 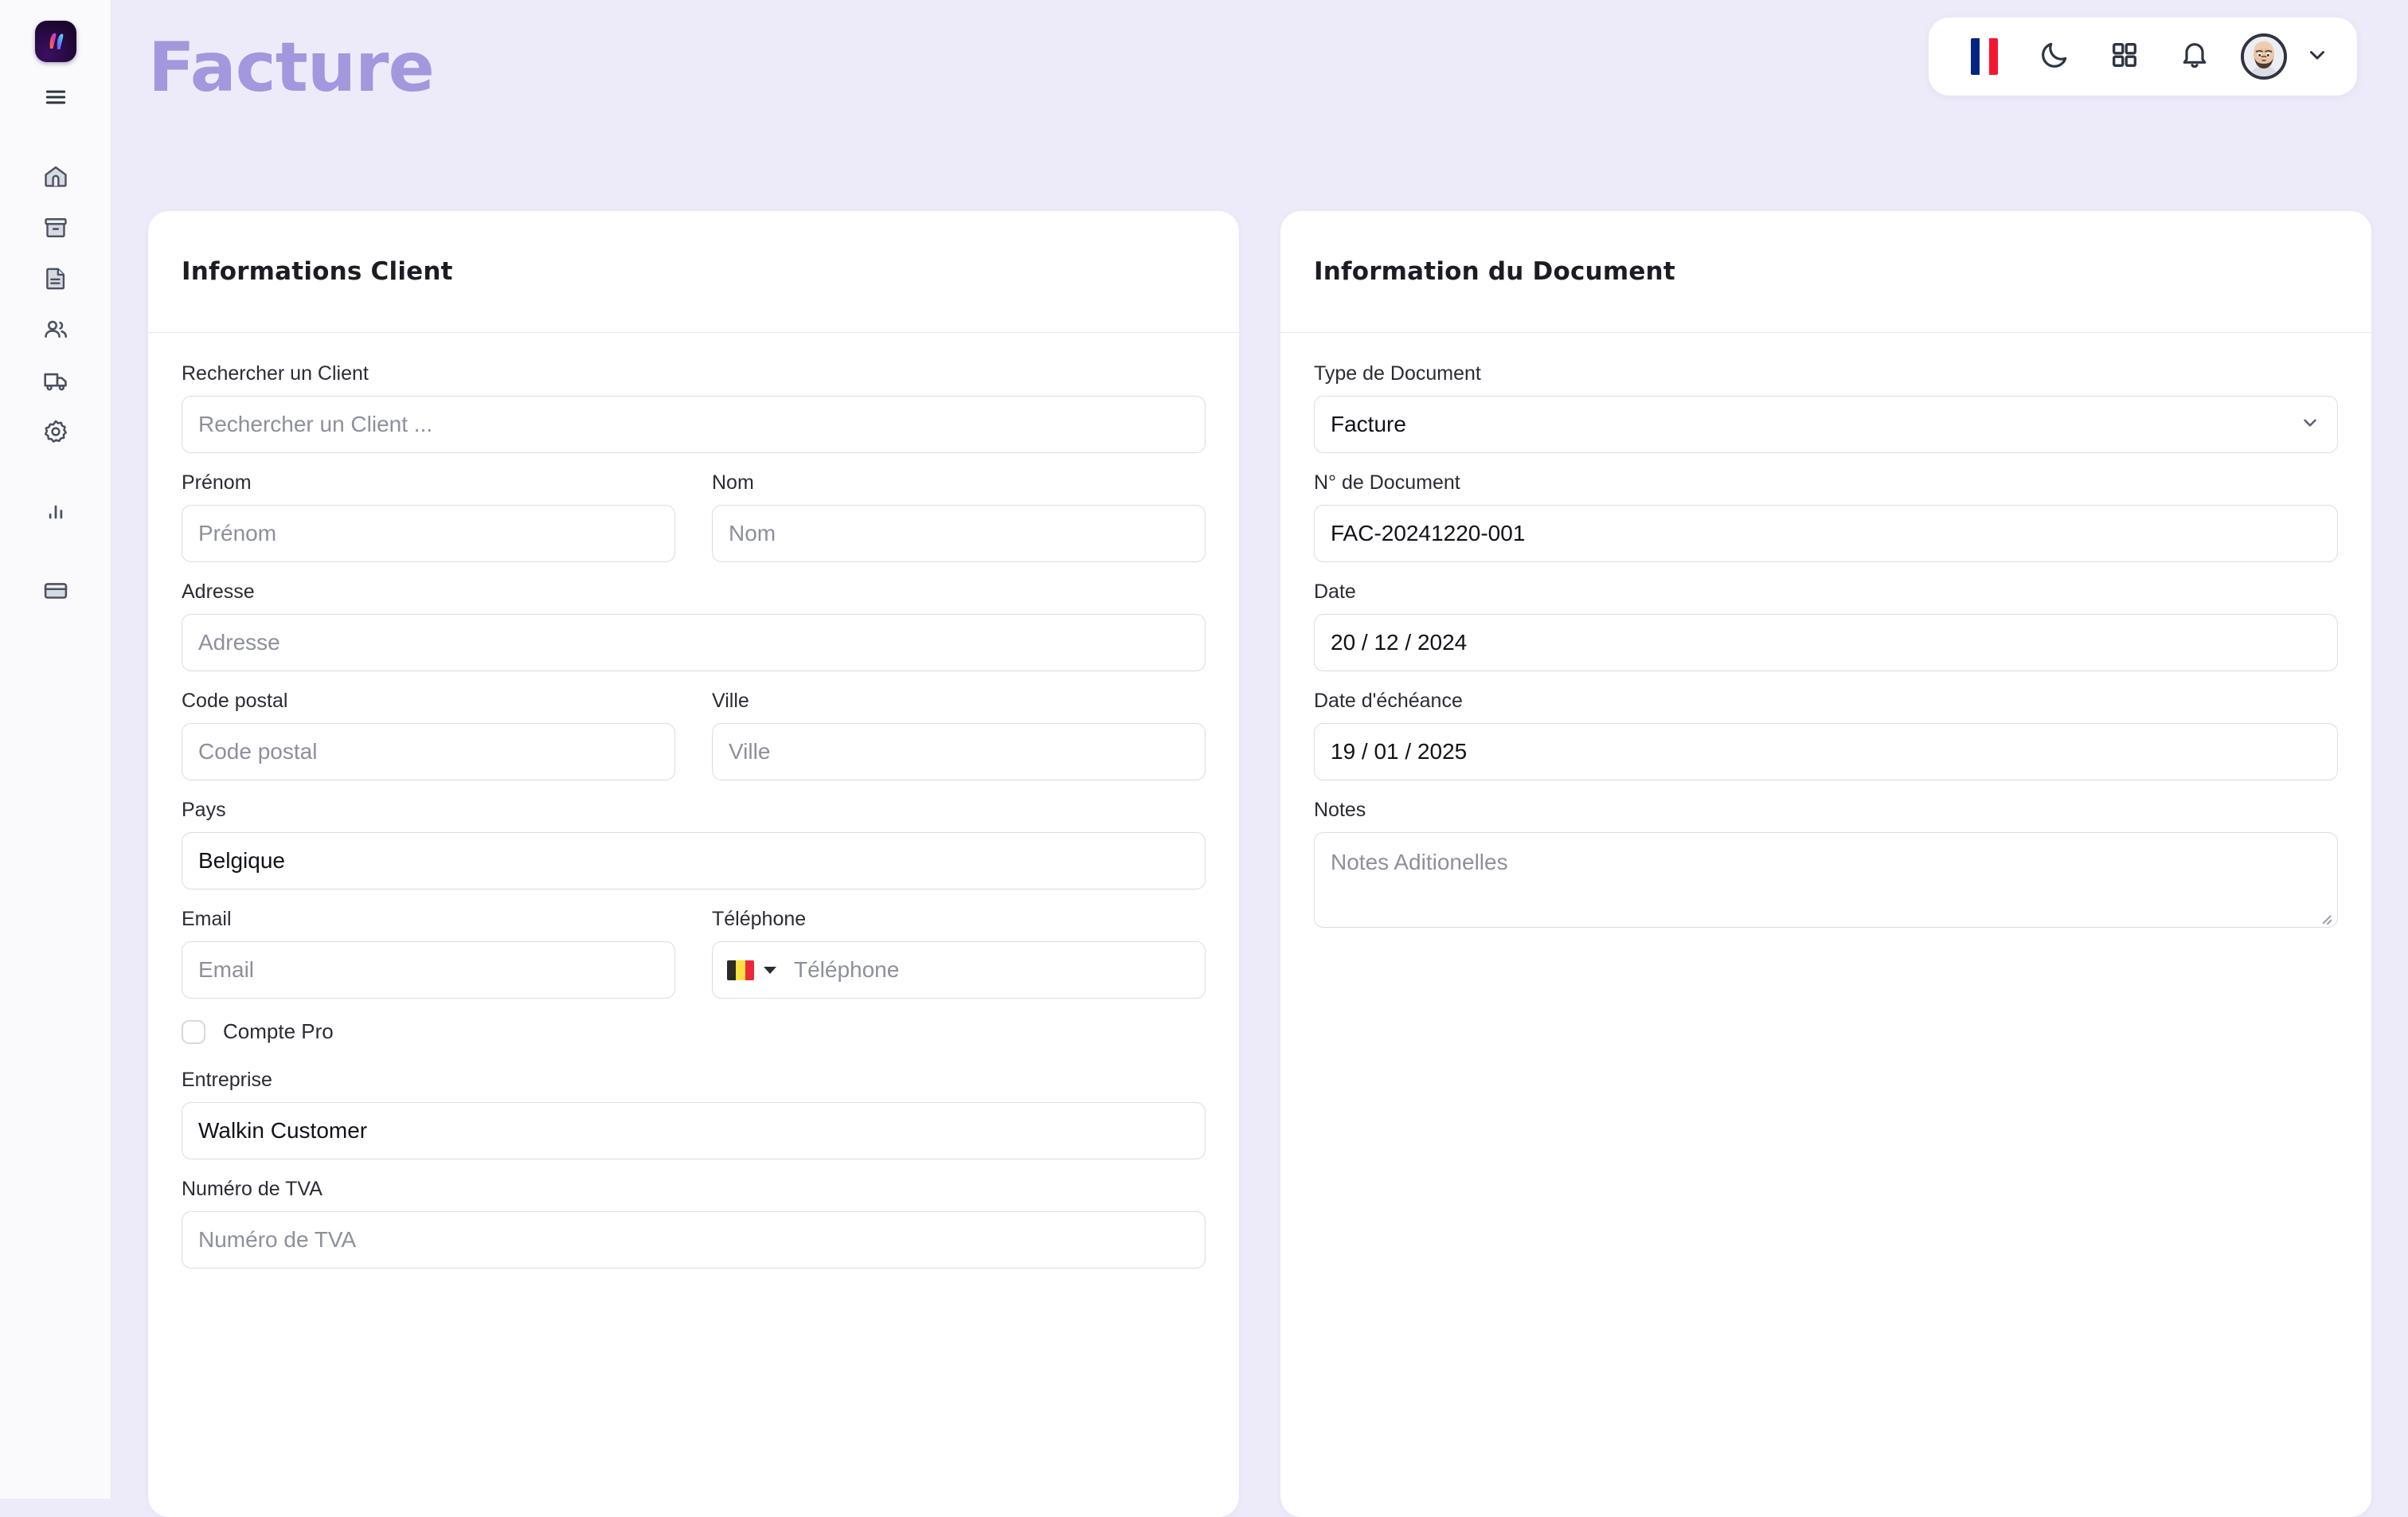 I want to click on country-field: Pays Belgique, so click(x=694, y=843).